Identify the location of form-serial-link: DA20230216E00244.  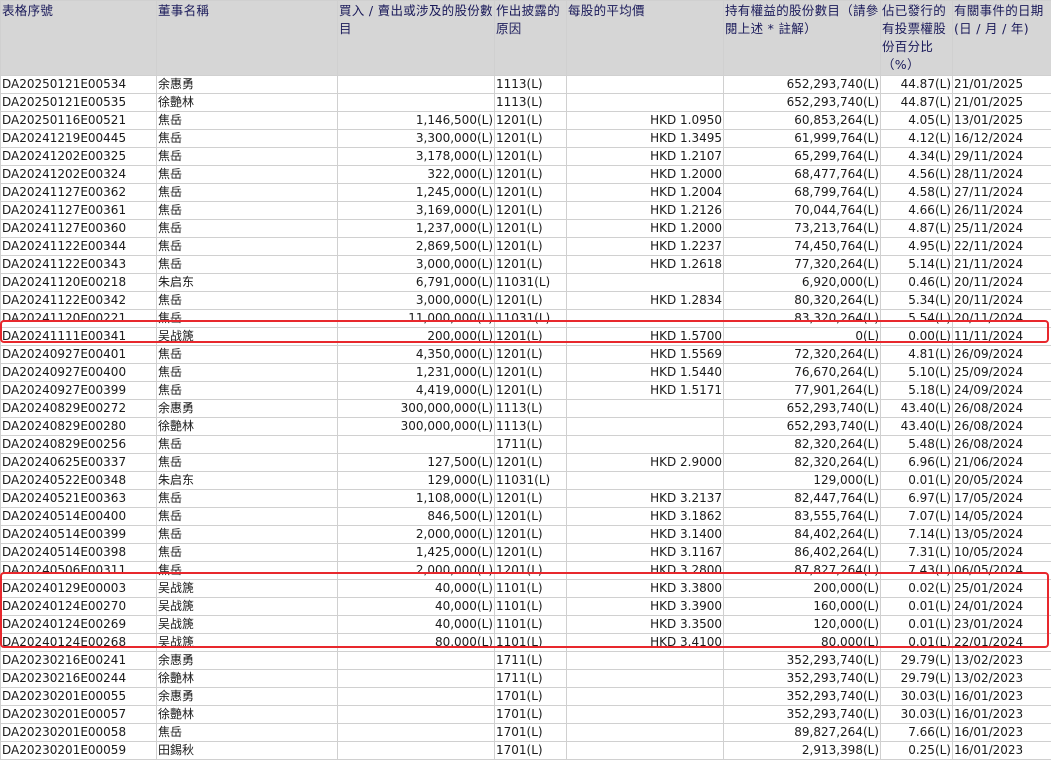
(79, 679).